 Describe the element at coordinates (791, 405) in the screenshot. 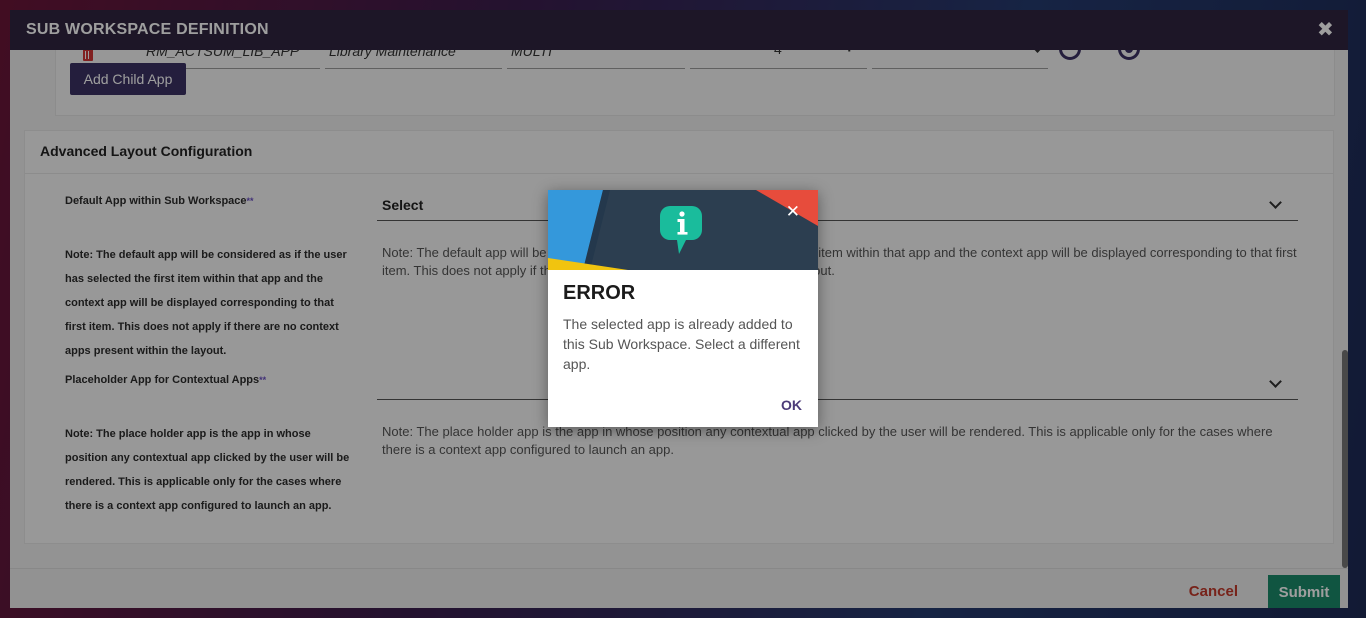

I see `ok-button: OK` at that location.